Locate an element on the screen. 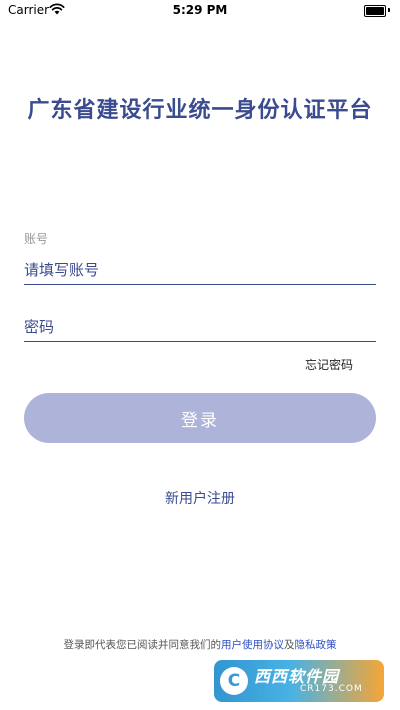 The image size is (400, 710). agreement-conjunction: 及 is located at coordinates (289, 645).